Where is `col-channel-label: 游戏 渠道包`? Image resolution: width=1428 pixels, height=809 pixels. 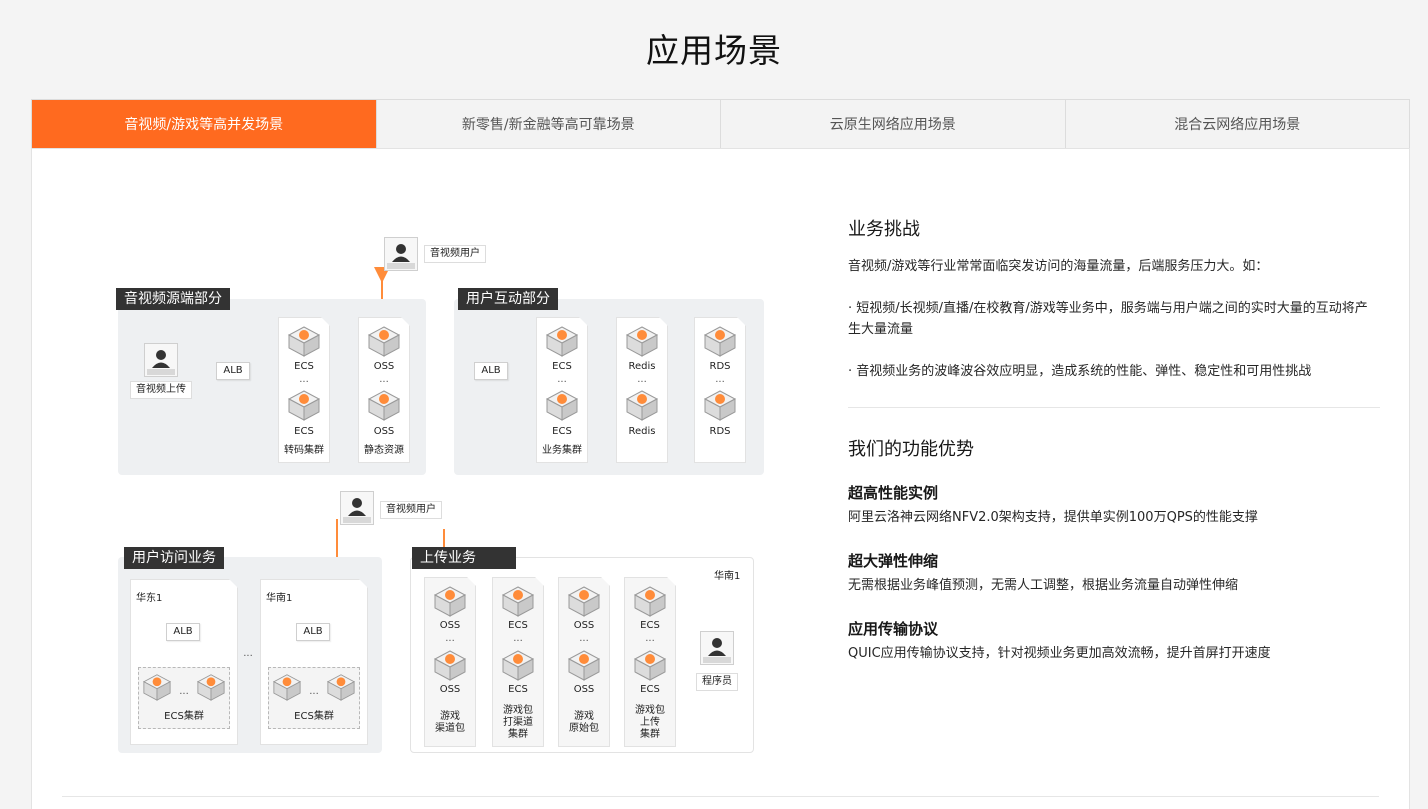 col-channel-label: 游戏 渠道包 is located at coordinates (450, 722).